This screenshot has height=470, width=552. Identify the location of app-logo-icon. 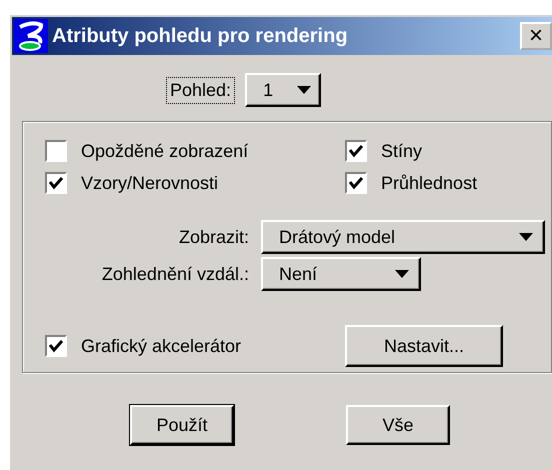
(31, 36).